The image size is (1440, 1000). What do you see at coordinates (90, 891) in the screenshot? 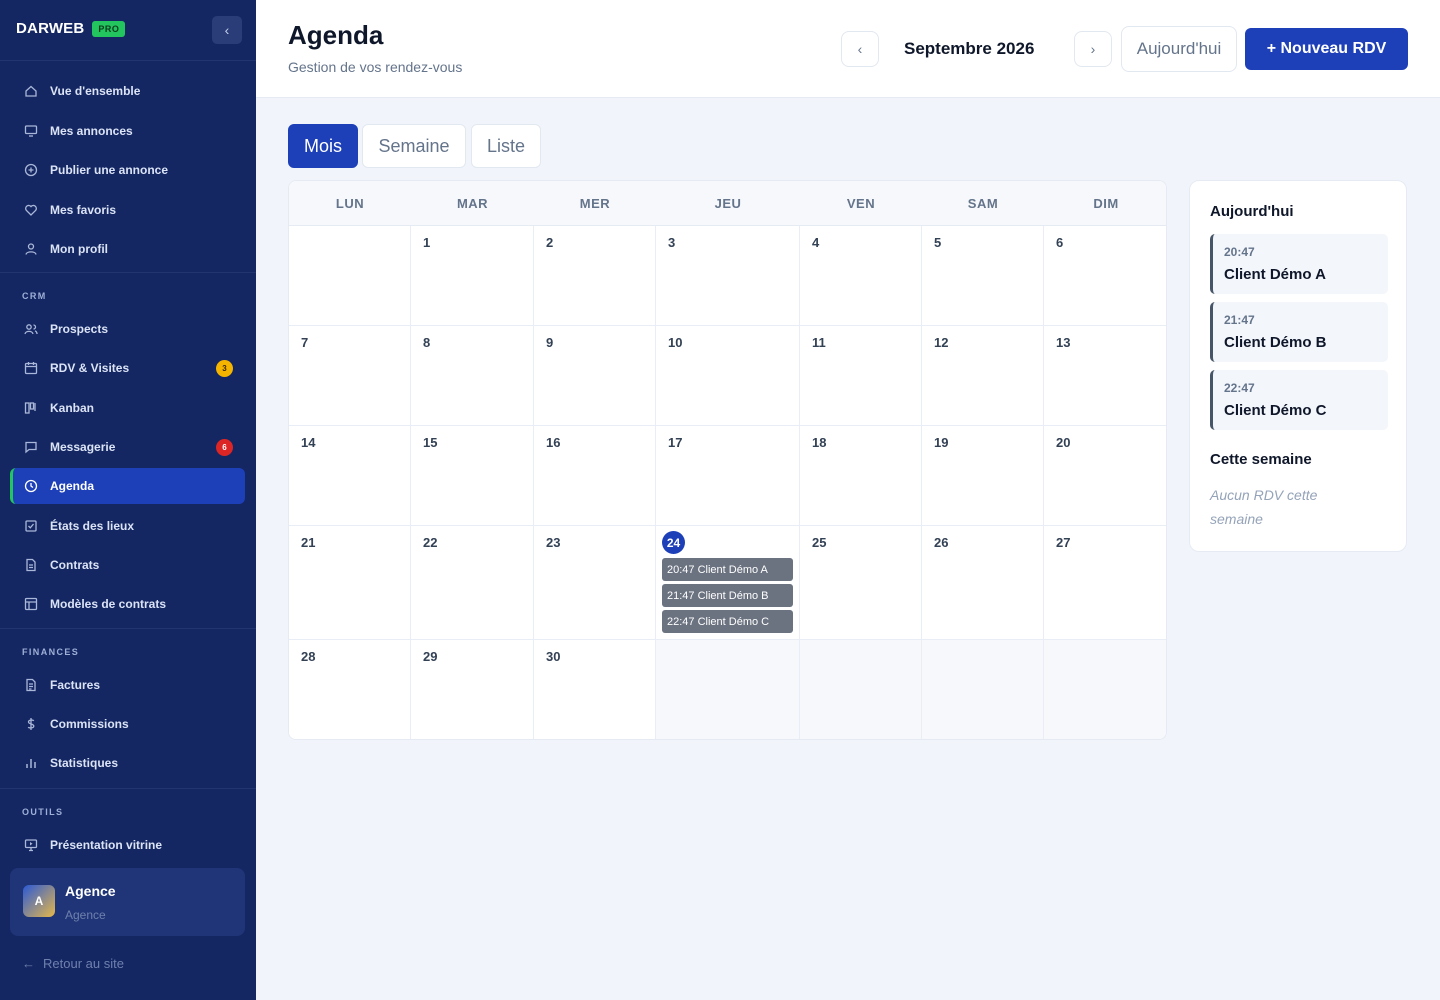
I see `user-name: Agence` at bounding box center [90, 891].